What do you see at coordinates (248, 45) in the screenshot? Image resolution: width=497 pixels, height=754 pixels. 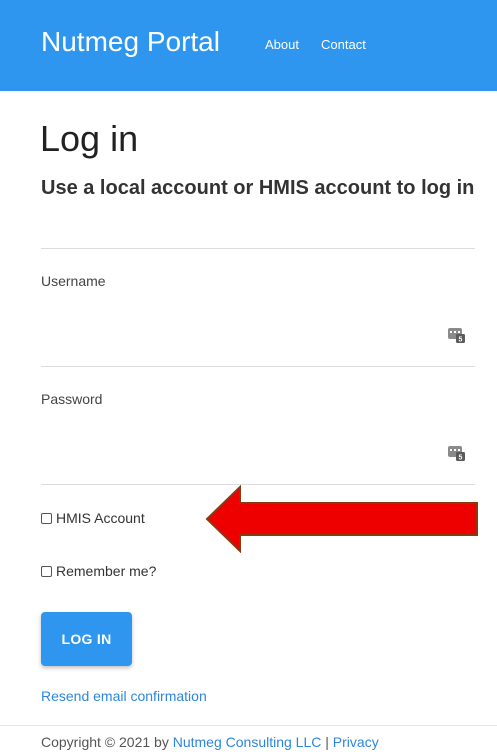 I see `top-navbar: Nutmeg Portal About Contact` at bounding box center [248, 45].